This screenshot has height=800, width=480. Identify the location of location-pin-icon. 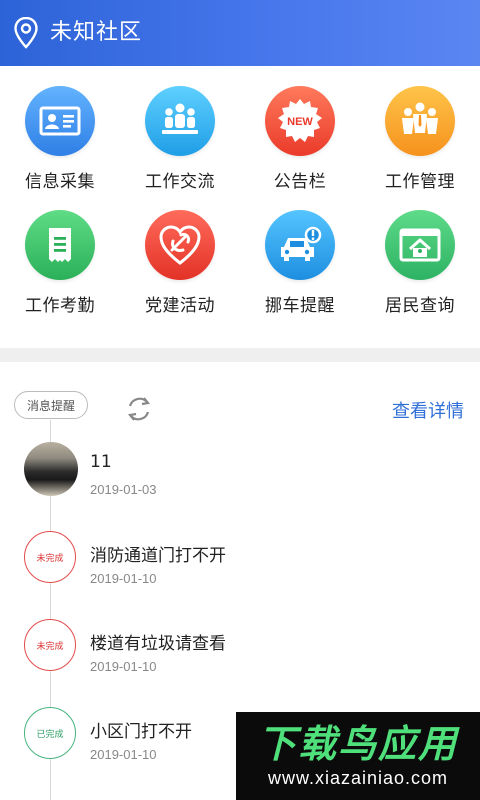
(26, 33).